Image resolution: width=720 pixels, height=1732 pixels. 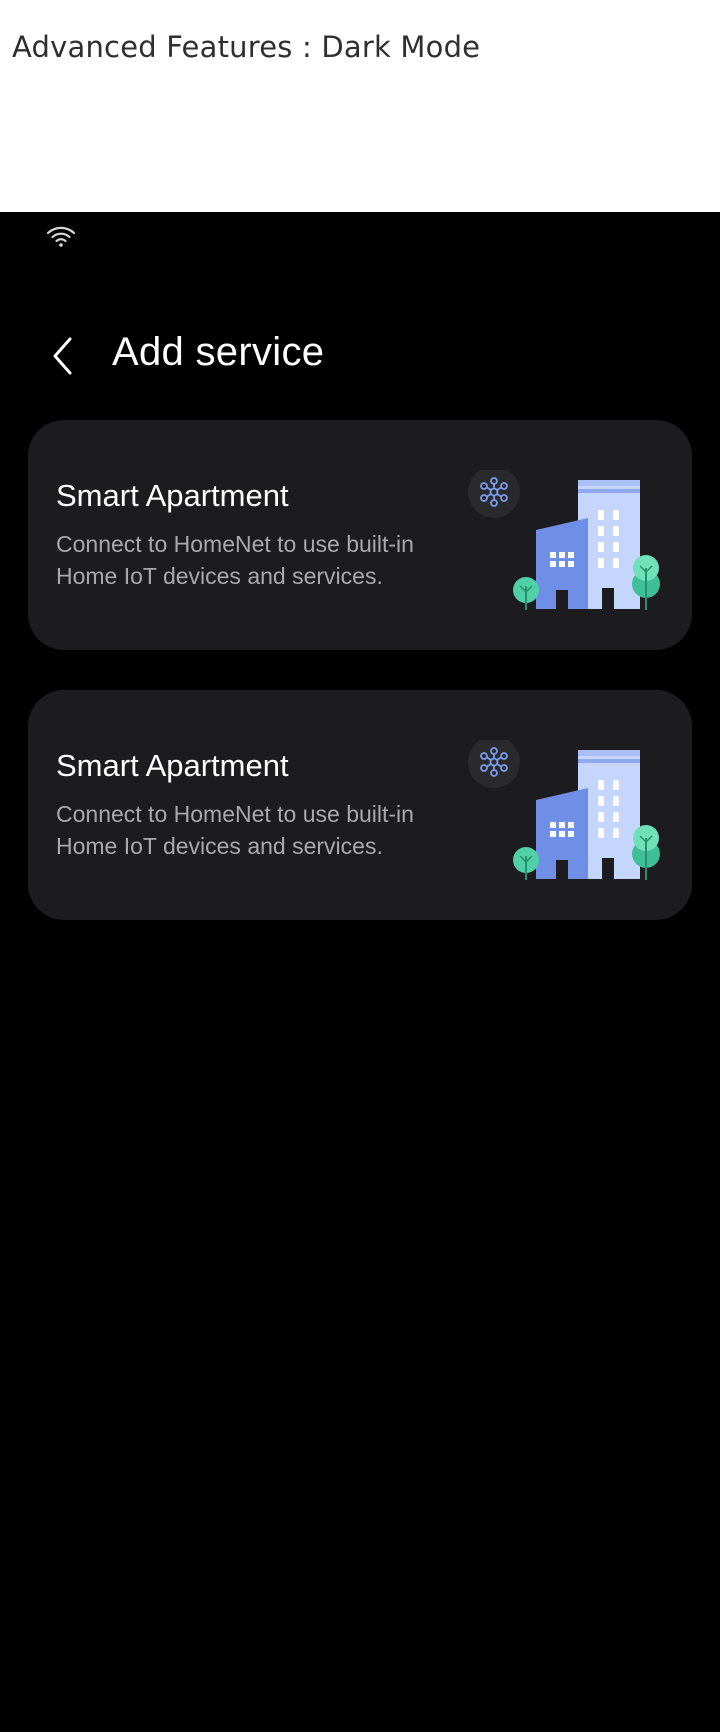 What do you see at coordinates (246, 47) in the screenshot?
I see `document-title: Advanced Features : Dark Mode` at bounding box center [246, 47].